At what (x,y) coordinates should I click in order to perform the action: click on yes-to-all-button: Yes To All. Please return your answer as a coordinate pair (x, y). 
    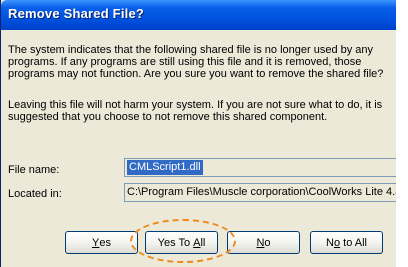
    Looking at the image, I should click on (181, 242).